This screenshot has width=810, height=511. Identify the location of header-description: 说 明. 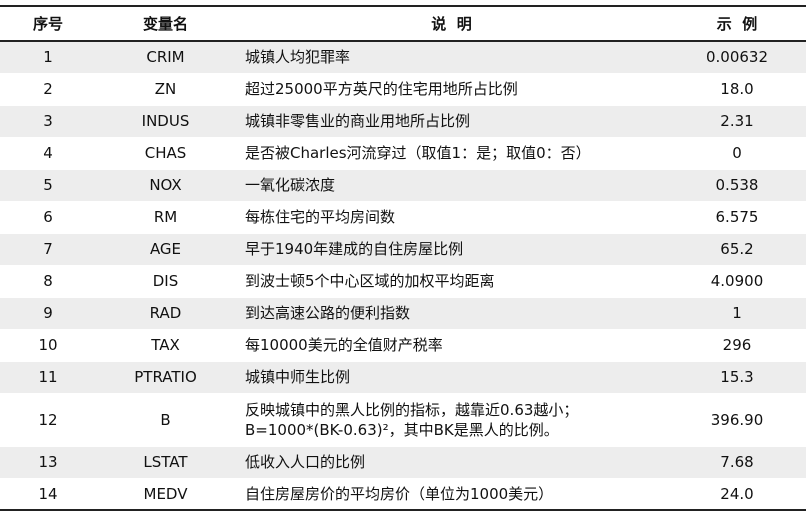
(451, 23).